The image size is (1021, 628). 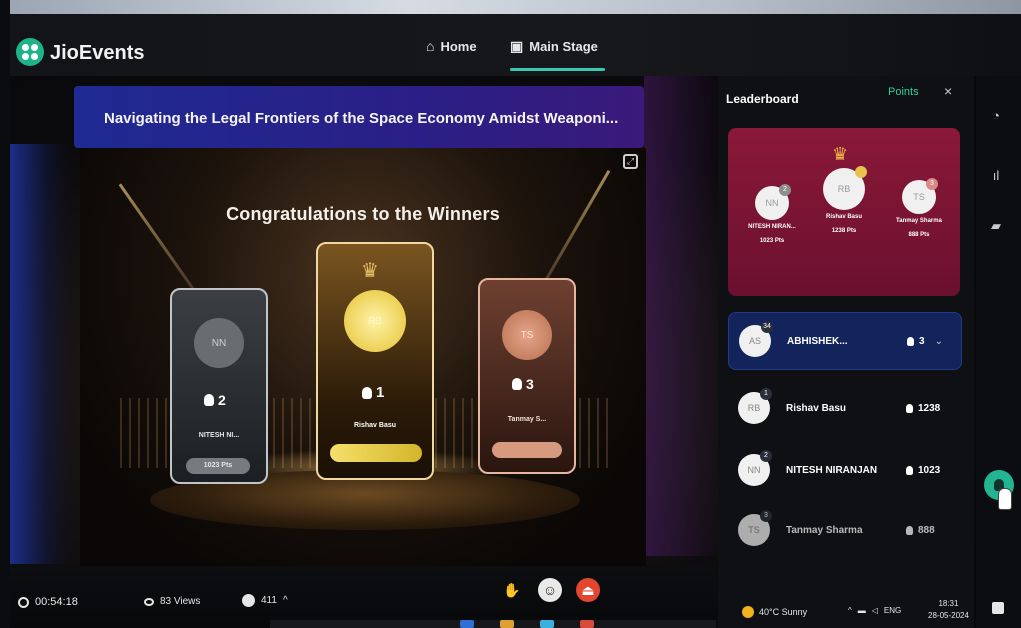 What do you see at coordinates (550, 590) in the screenshot?
I see `reactions-button: ☺` at bounding box center [550, 590].